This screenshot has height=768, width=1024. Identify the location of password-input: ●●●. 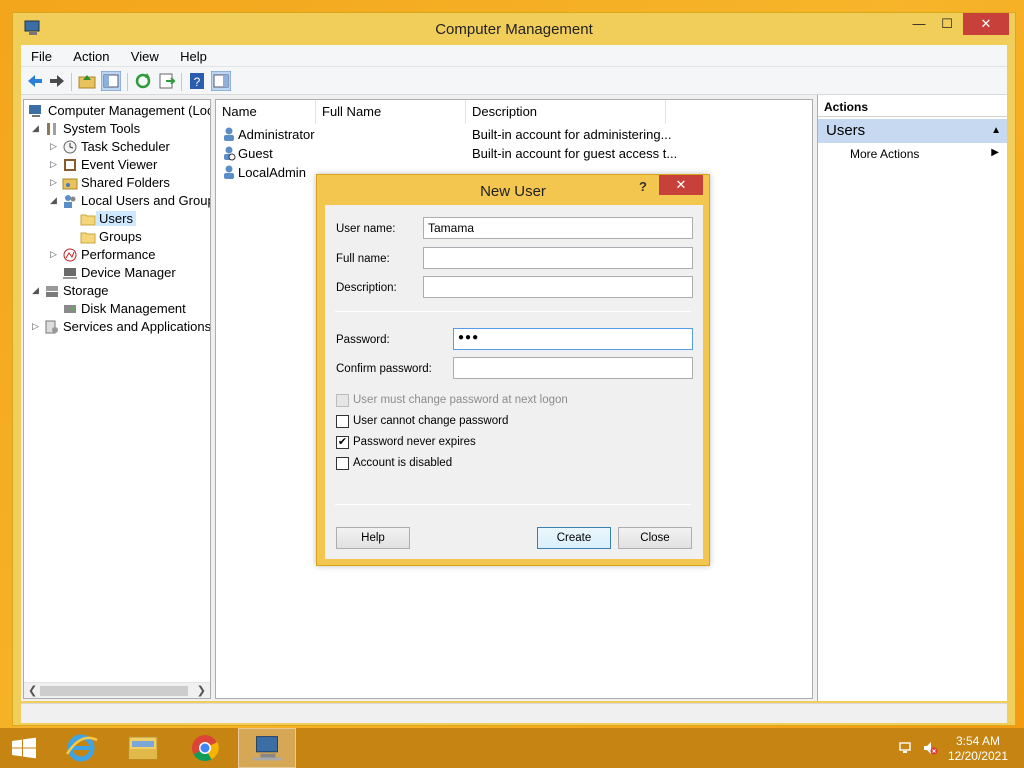
(573, 339).